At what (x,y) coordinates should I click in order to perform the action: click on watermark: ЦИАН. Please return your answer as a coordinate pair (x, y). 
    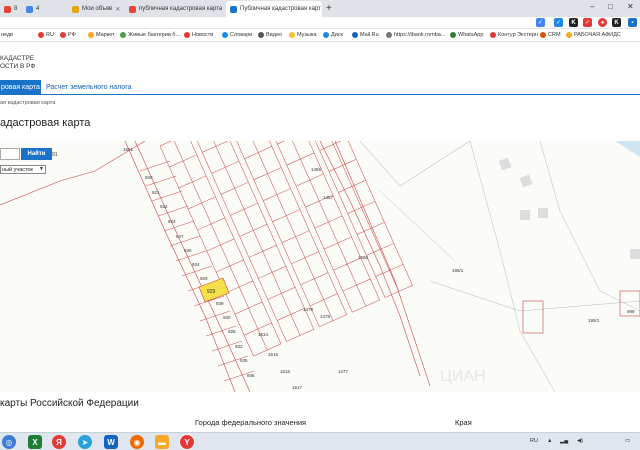
    Looking at the image, I should click on (463, 376).